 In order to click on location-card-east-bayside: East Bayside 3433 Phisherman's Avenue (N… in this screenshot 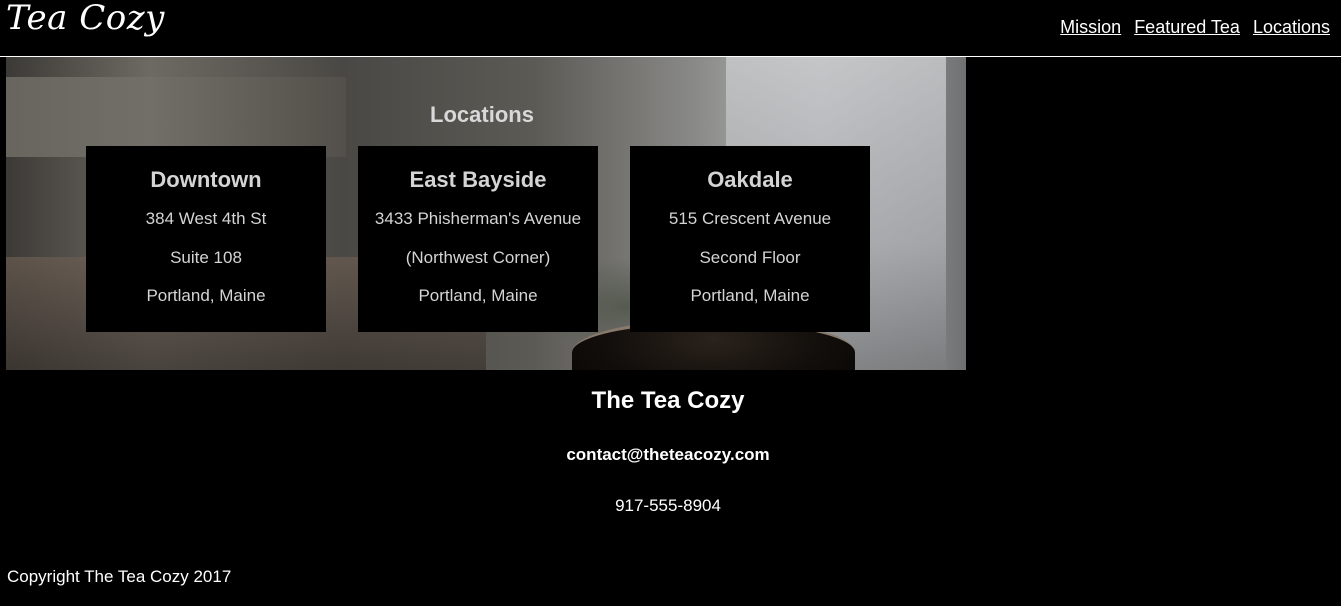, I will do `click(478, 239)`.